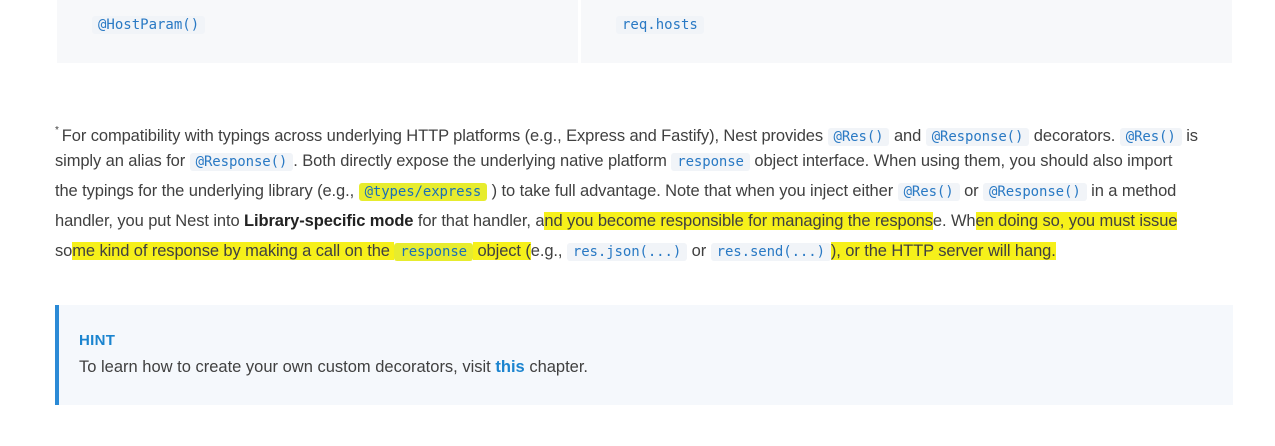 The image size is (1275, 446). Describe the element at coordinates (149, 25) in the screenshot. I see `code-host-param: @HostParam()` at that location.